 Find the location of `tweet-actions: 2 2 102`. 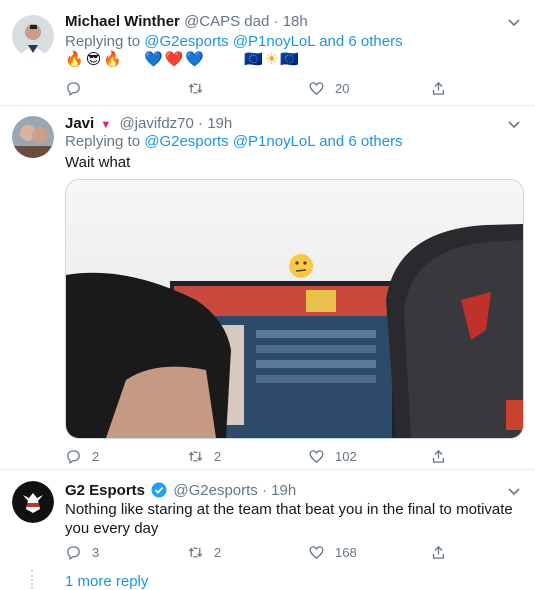

tweet-actions: 2 2 102 is located at coordinates (280, 457).